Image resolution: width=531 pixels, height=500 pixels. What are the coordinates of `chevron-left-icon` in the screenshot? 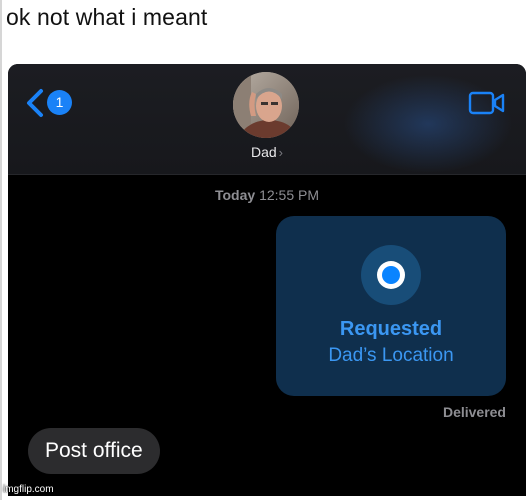 It's located at (35, 103).